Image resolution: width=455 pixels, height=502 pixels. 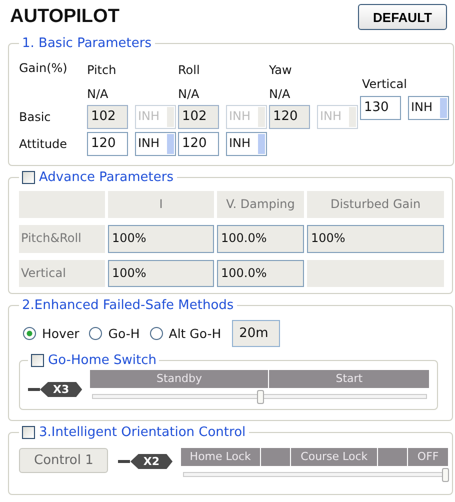 What do you see at coordinates (220, 457) in the screenshot?
I see `switch-position: Home Lock` at bounding box center [220, 457].